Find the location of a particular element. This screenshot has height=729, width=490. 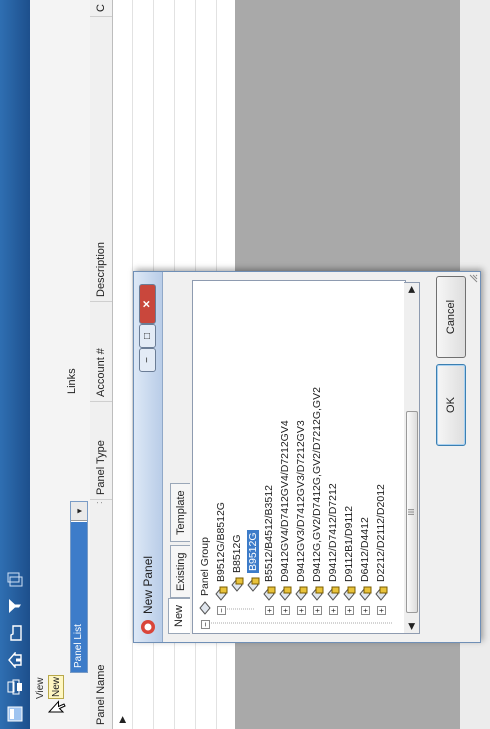

cancel-button: Cancel is located at coordinates (451, 317).